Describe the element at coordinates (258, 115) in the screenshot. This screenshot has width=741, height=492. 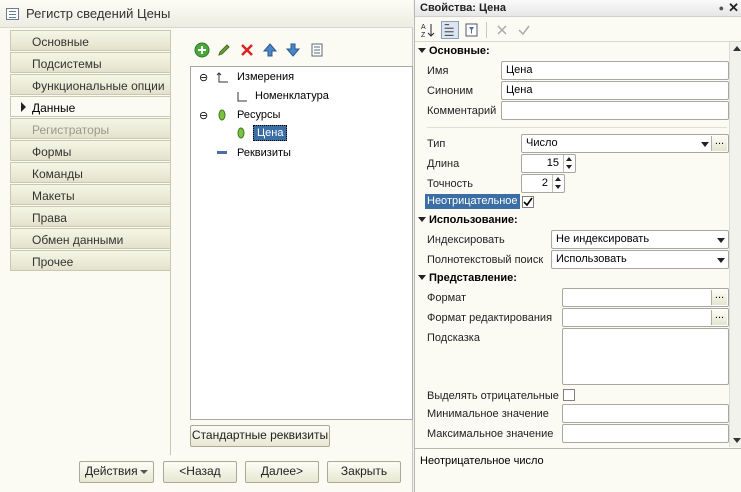
I see `tree-node-resources: Ресурсы` at that location.